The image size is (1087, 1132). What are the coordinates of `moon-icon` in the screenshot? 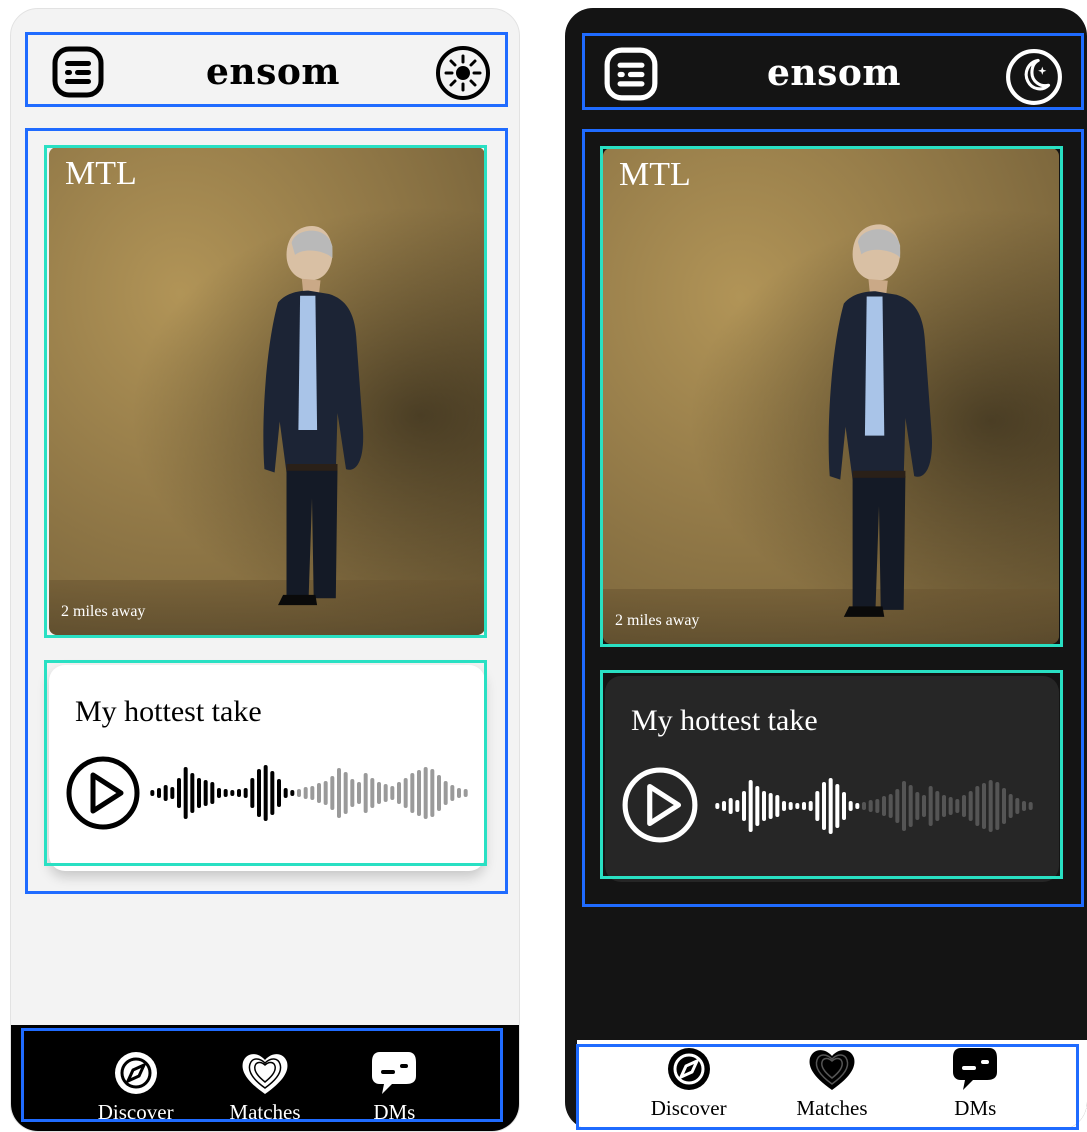 It's located at (1034, 77).